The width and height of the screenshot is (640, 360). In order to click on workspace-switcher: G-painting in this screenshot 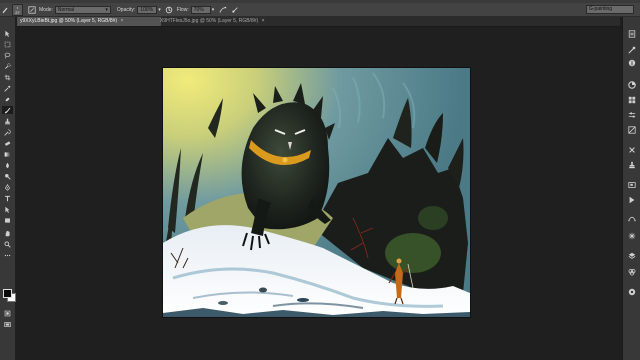, I will do `click(610, 9)`.